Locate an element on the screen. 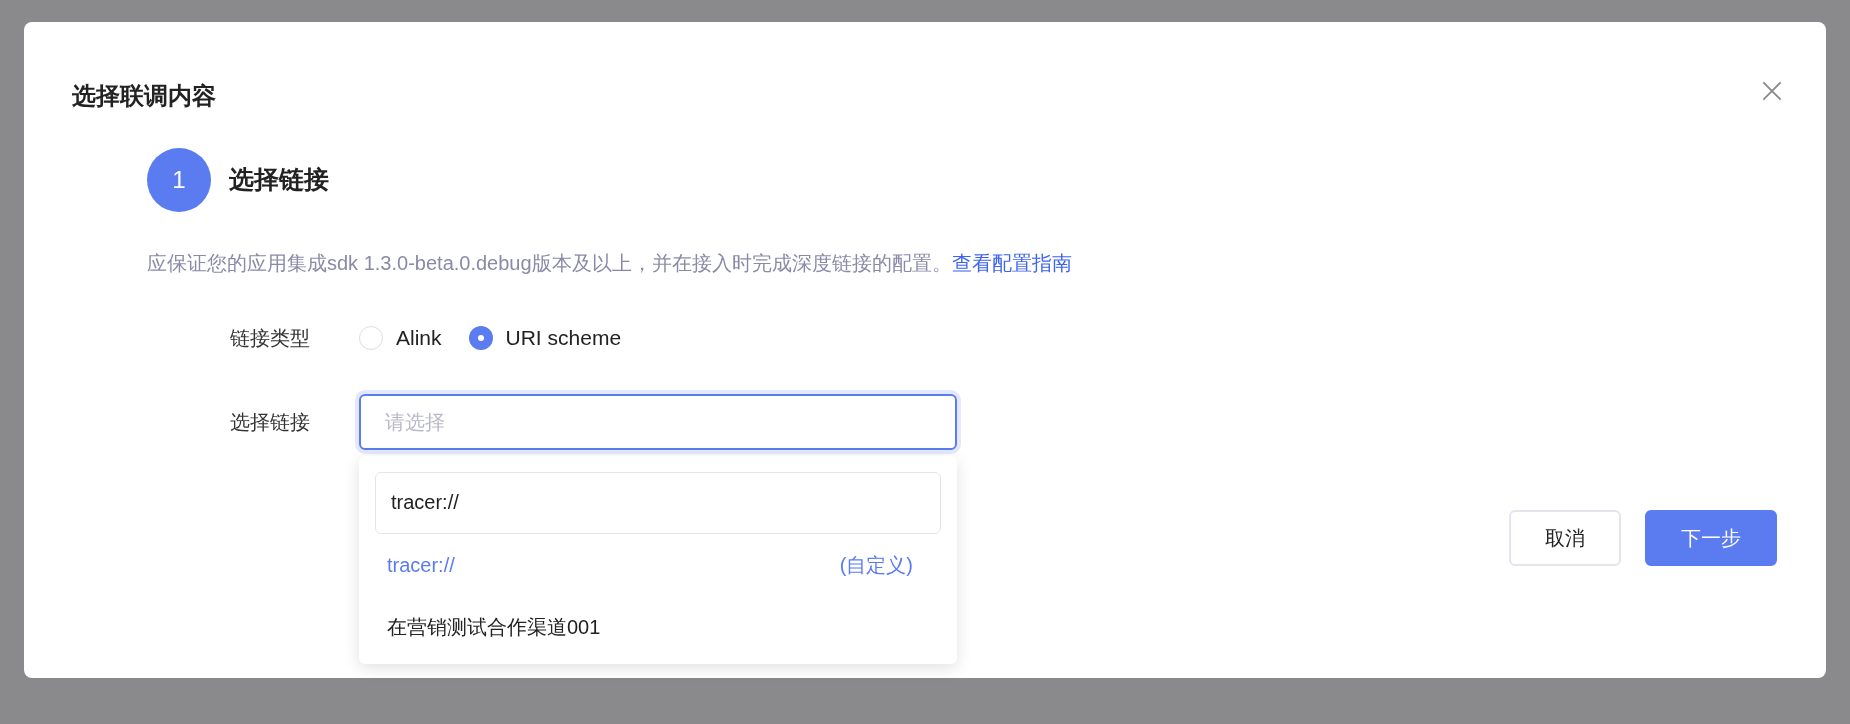  cancel-button: 取消 is located at coordinates (1565, 537).